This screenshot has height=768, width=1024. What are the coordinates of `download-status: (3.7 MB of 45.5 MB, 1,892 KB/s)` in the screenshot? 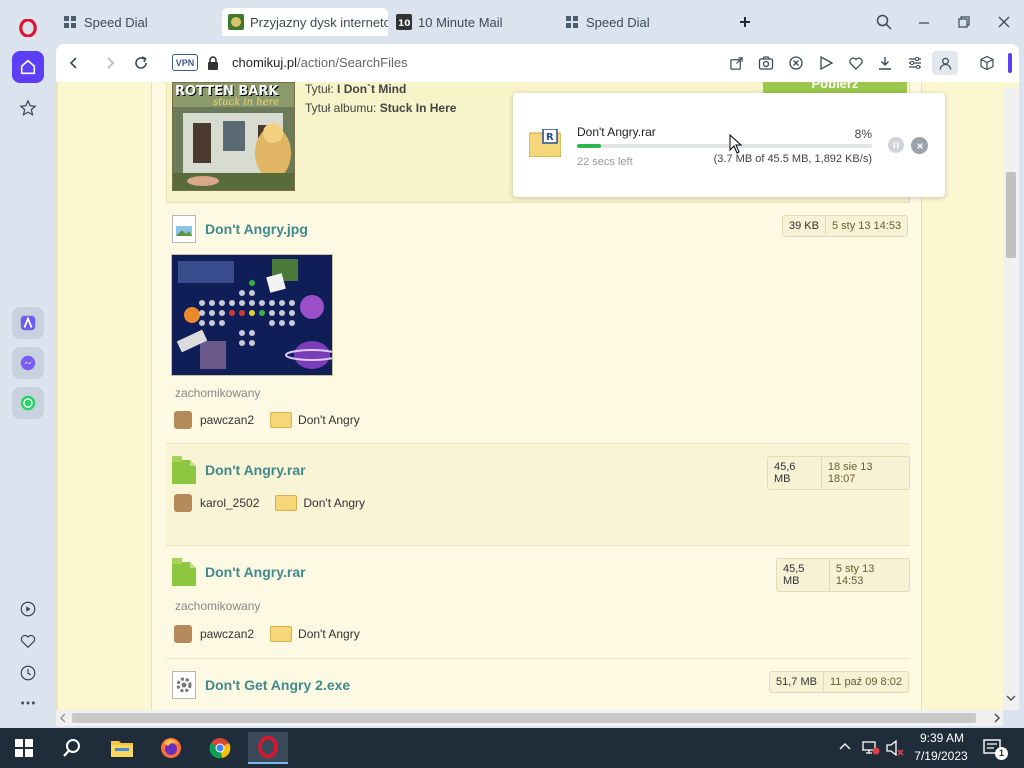 It's located at (792, 159).